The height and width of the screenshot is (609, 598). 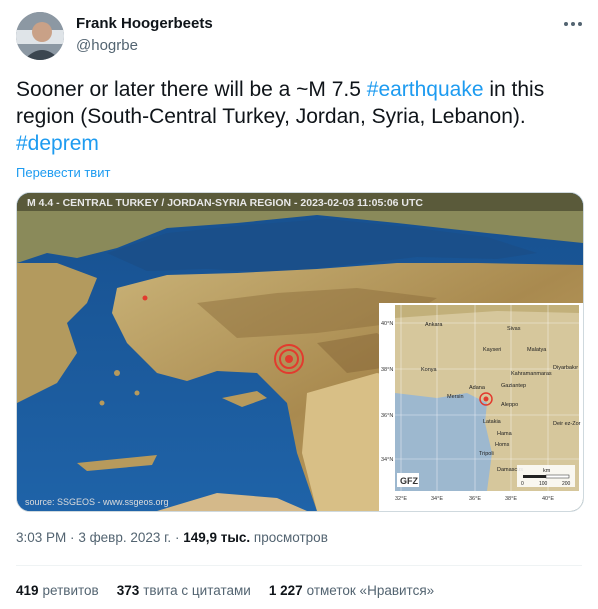 What do you see at coordinates (548, 499) in the screenshot?
I see `inset-lon-label: 40°E` at bounding box center [548, 499].